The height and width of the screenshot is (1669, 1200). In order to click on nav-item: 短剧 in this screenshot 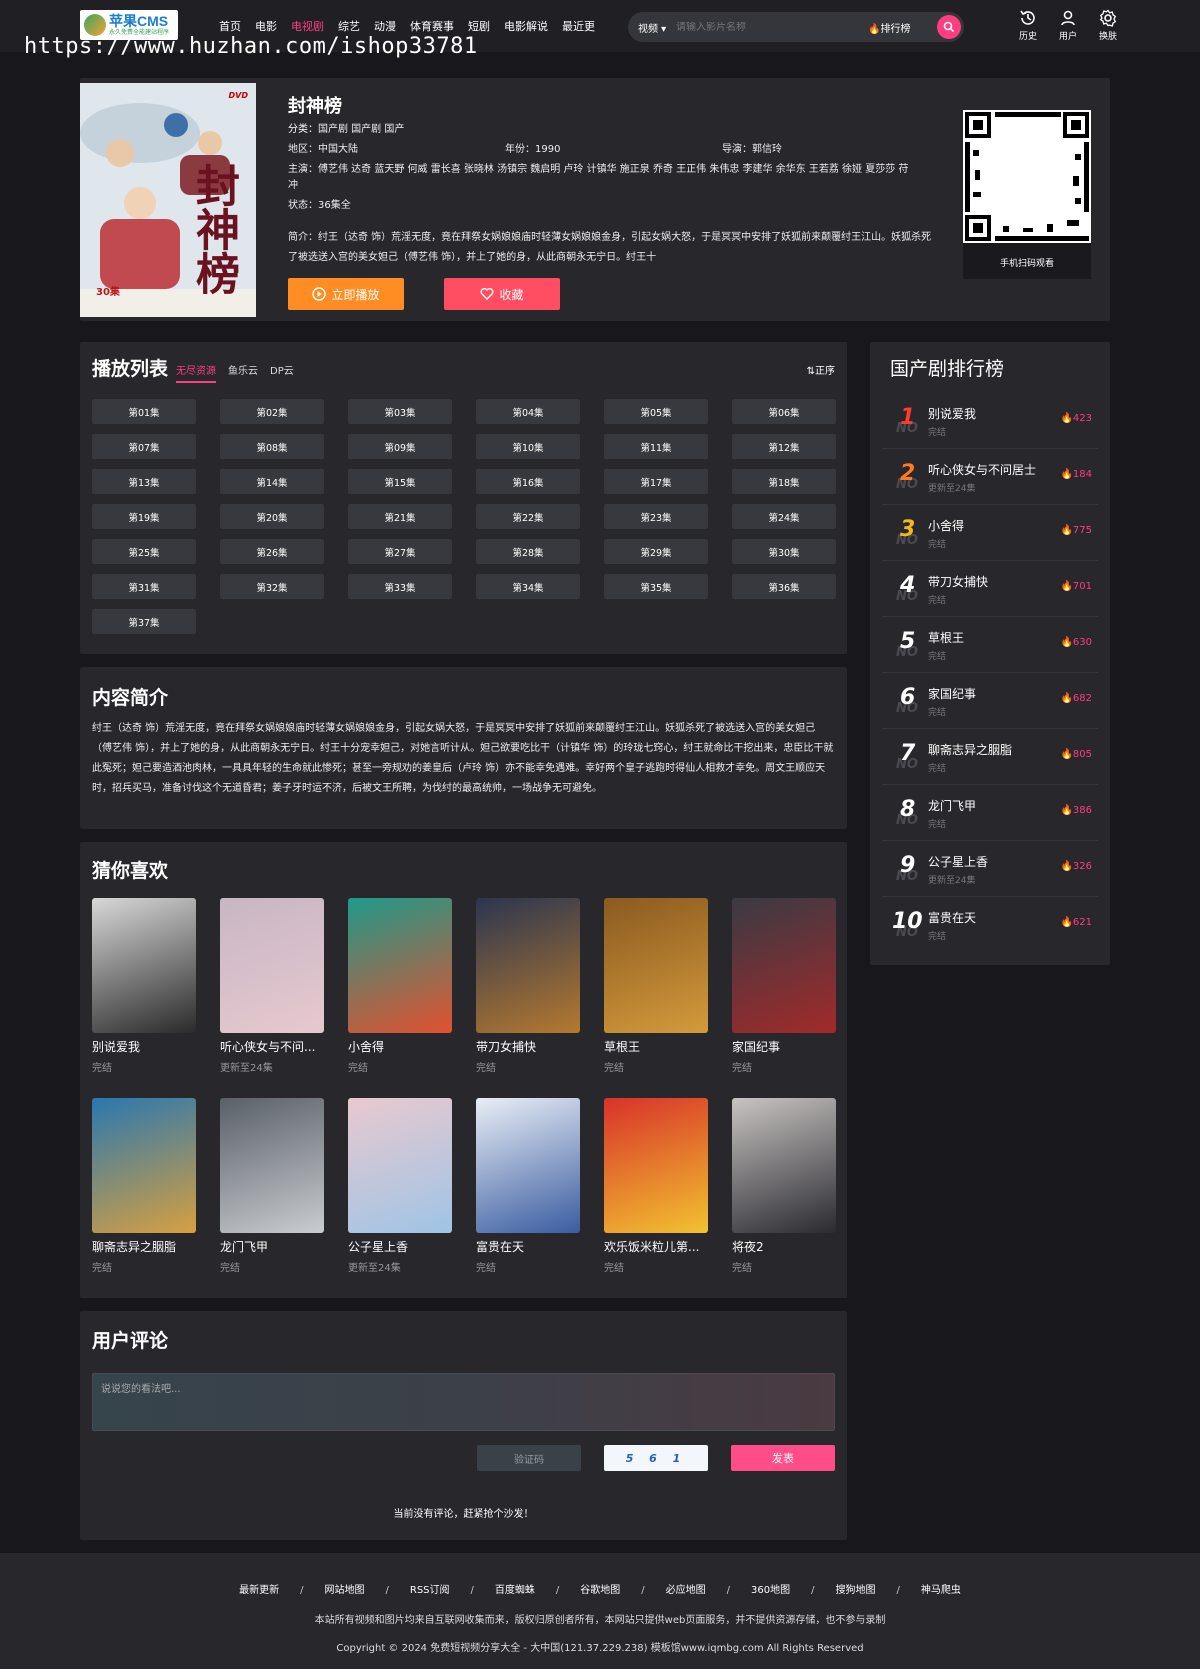, I will do `click(479, 26)`.